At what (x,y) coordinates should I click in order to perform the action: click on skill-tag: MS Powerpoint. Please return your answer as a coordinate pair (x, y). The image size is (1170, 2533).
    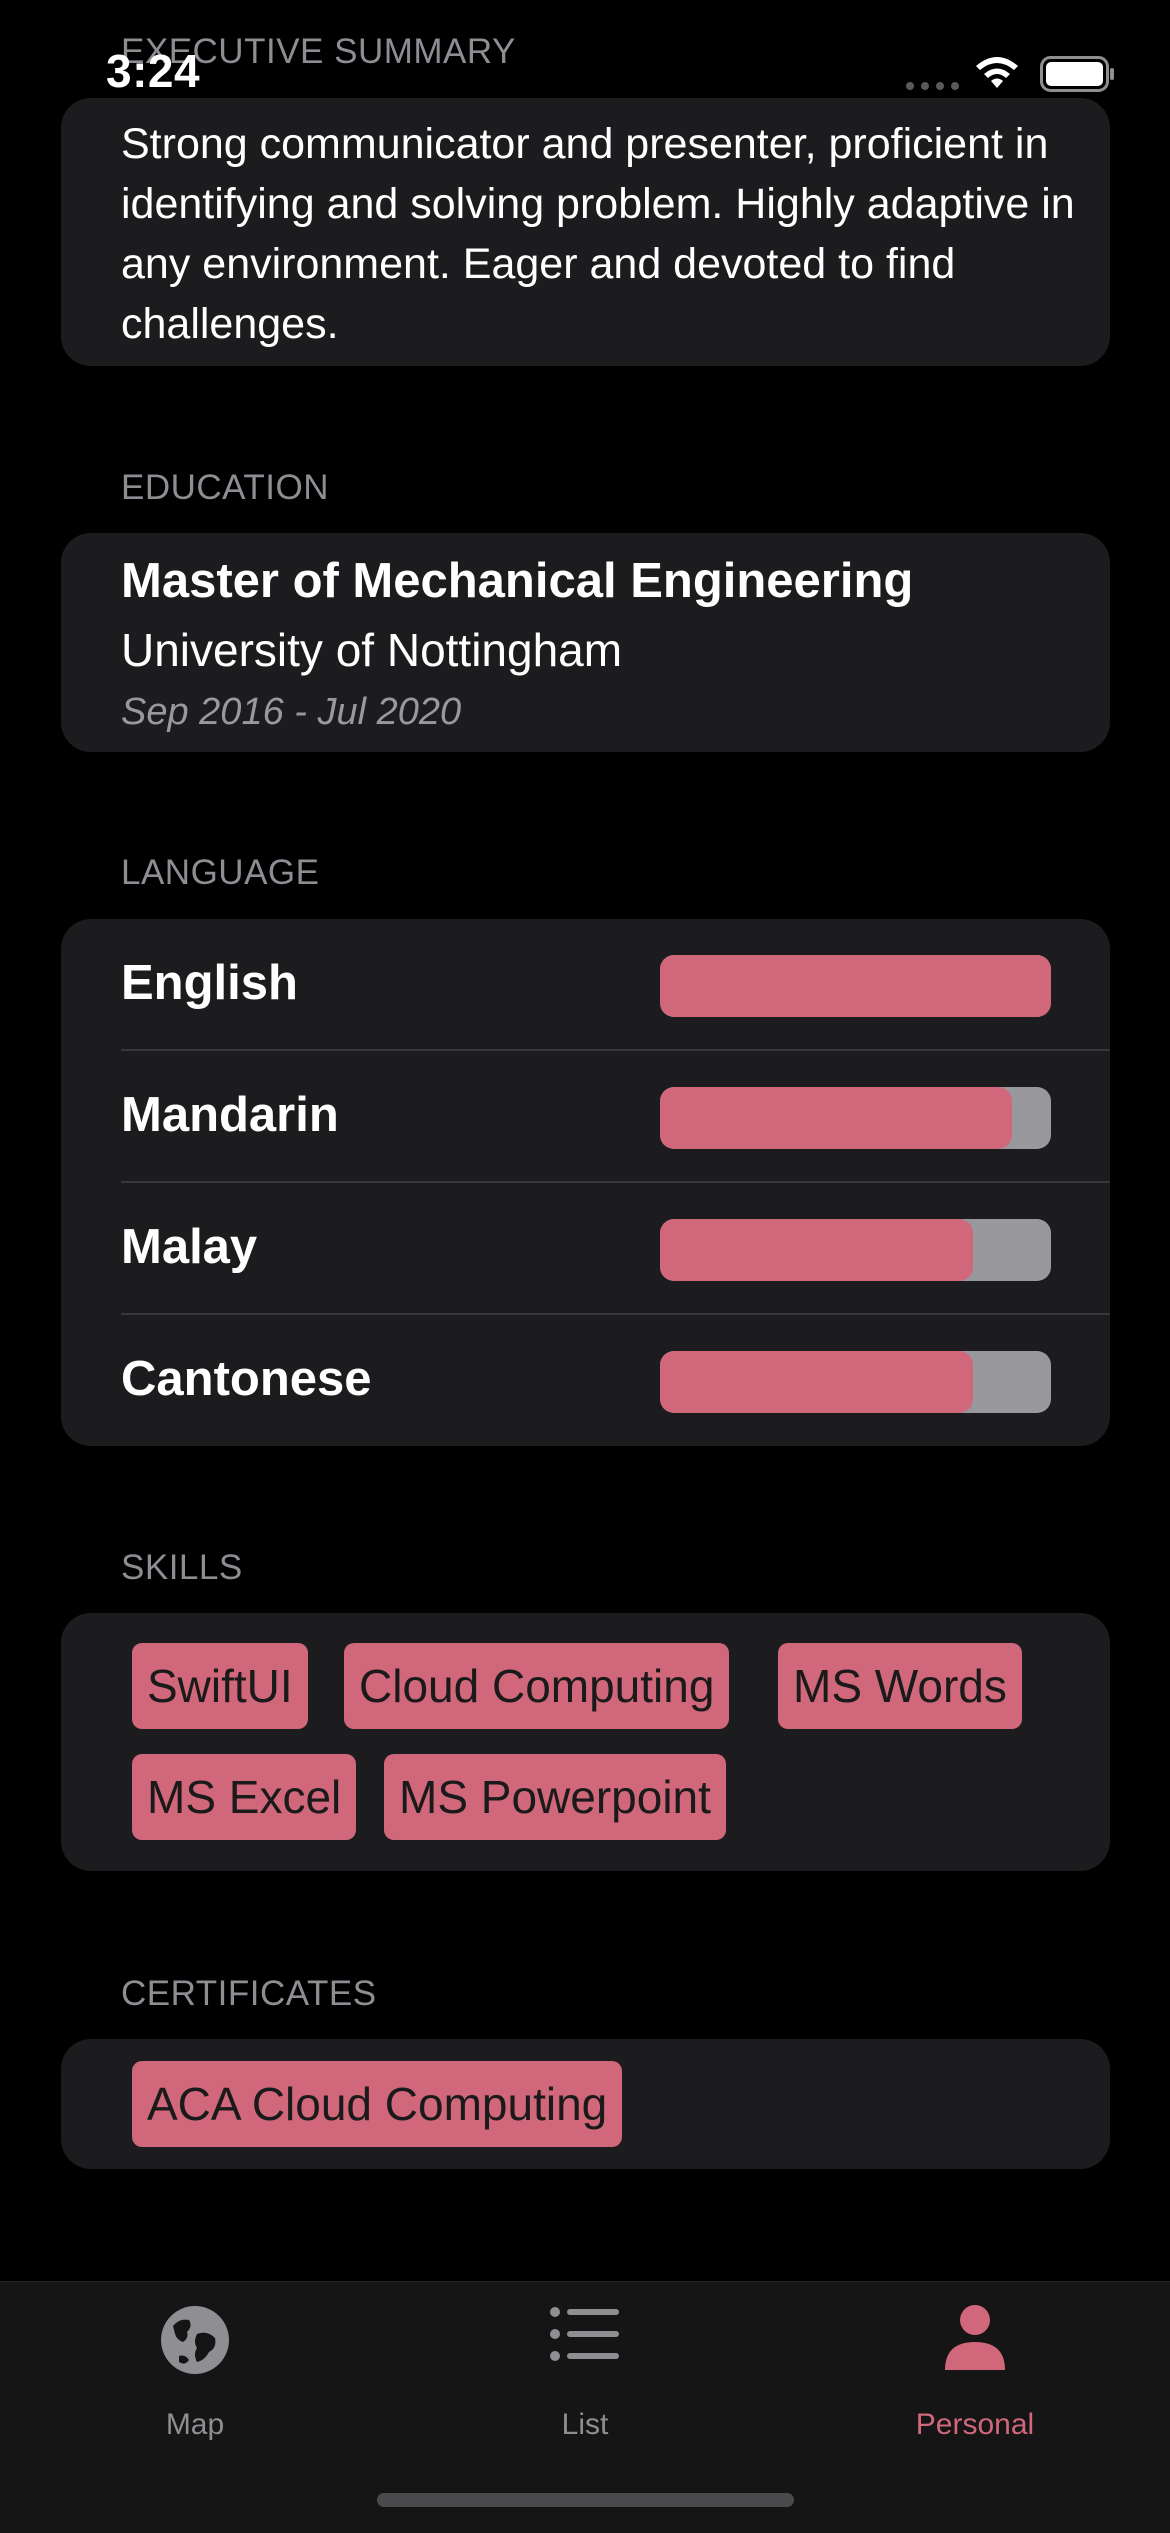
    Looking at the image, I should click on (555, 1797).